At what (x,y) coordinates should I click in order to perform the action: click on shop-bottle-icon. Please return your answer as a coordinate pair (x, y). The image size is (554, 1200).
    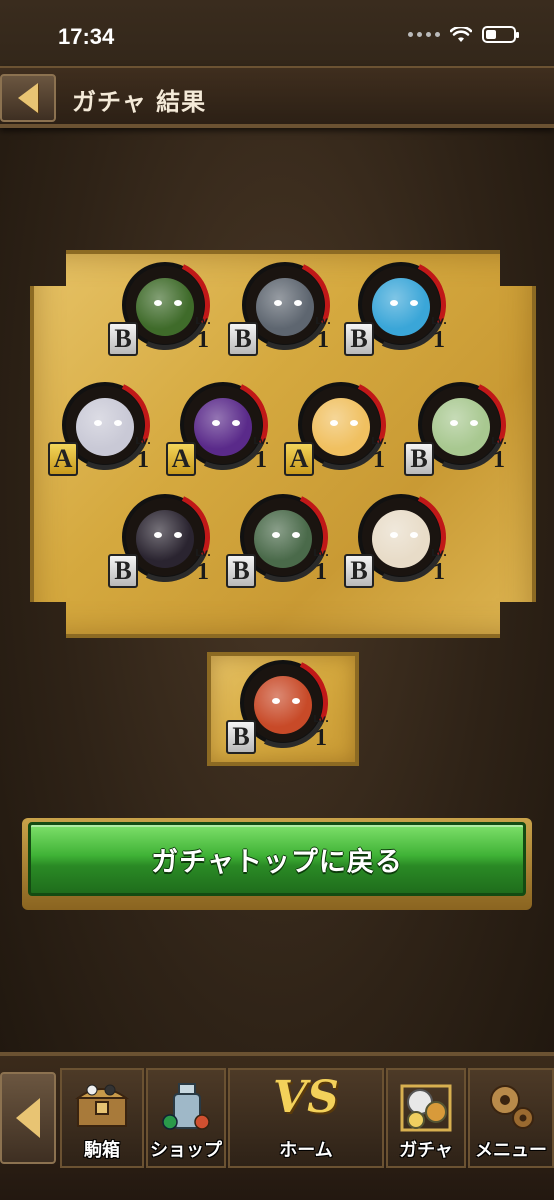
    Looking at the image, I should click on (186, 1106).